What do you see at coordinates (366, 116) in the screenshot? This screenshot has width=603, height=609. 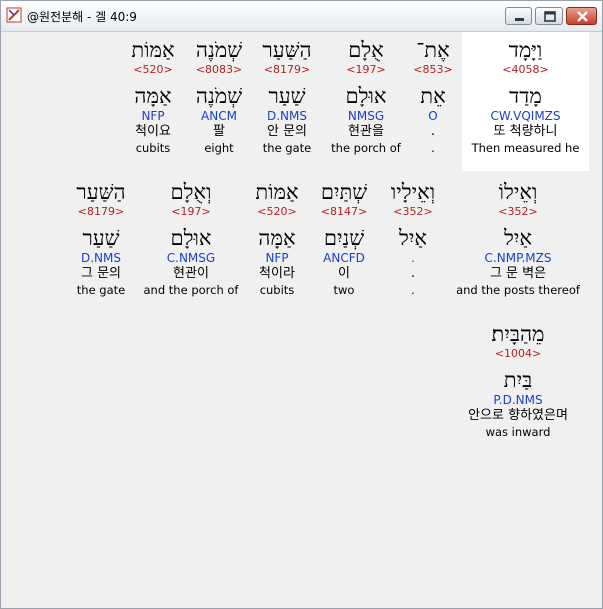 I see `morph-code: NMSG` at bounding box center [366, 116].